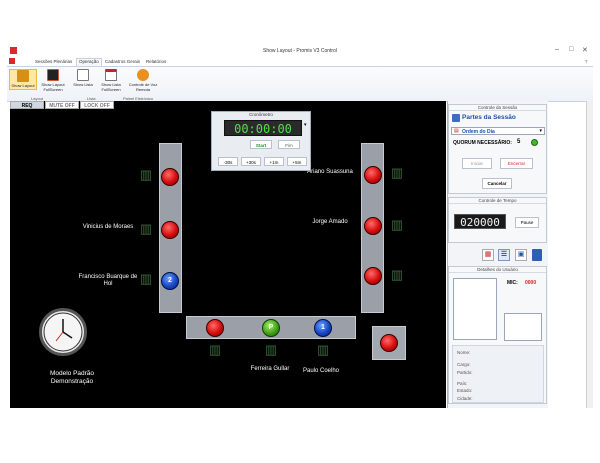  Describe the element at coordinates (228, 161) in the screenshot. I see `preset-minus30-button: -30s` at that location.